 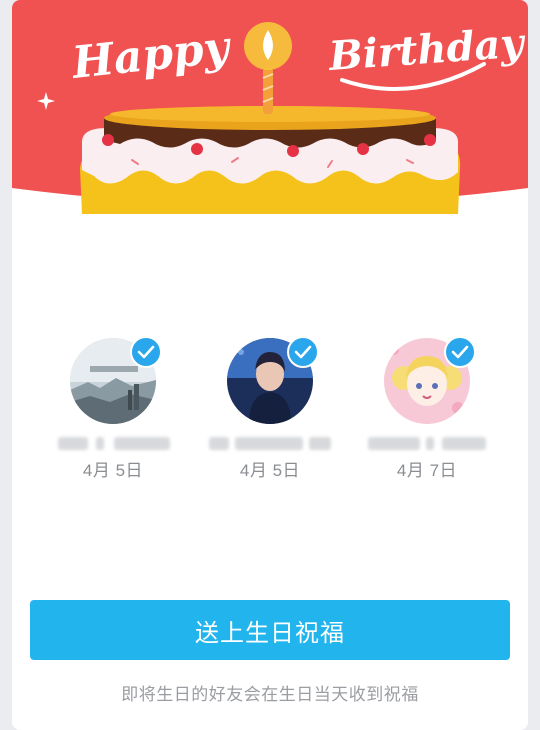 What do you see at coordinates (270, 630) in the screenshot?
I see `send-birthday-wishes-button: 送上生日祝福` at bounding box center [270, 630].